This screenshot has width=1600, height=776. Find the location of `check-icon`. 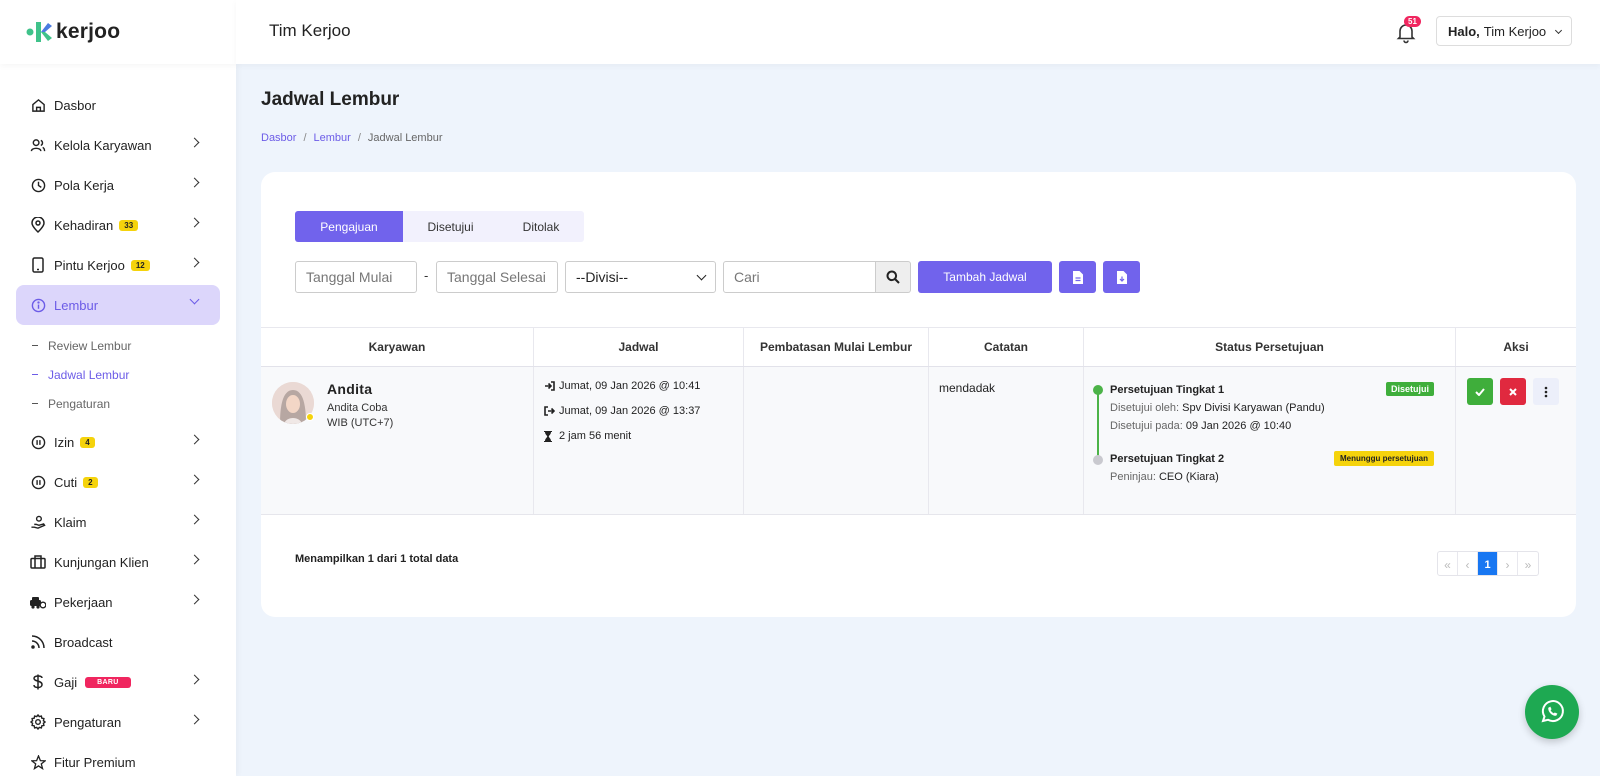

check-icon is located at coordinates (1480, 391).